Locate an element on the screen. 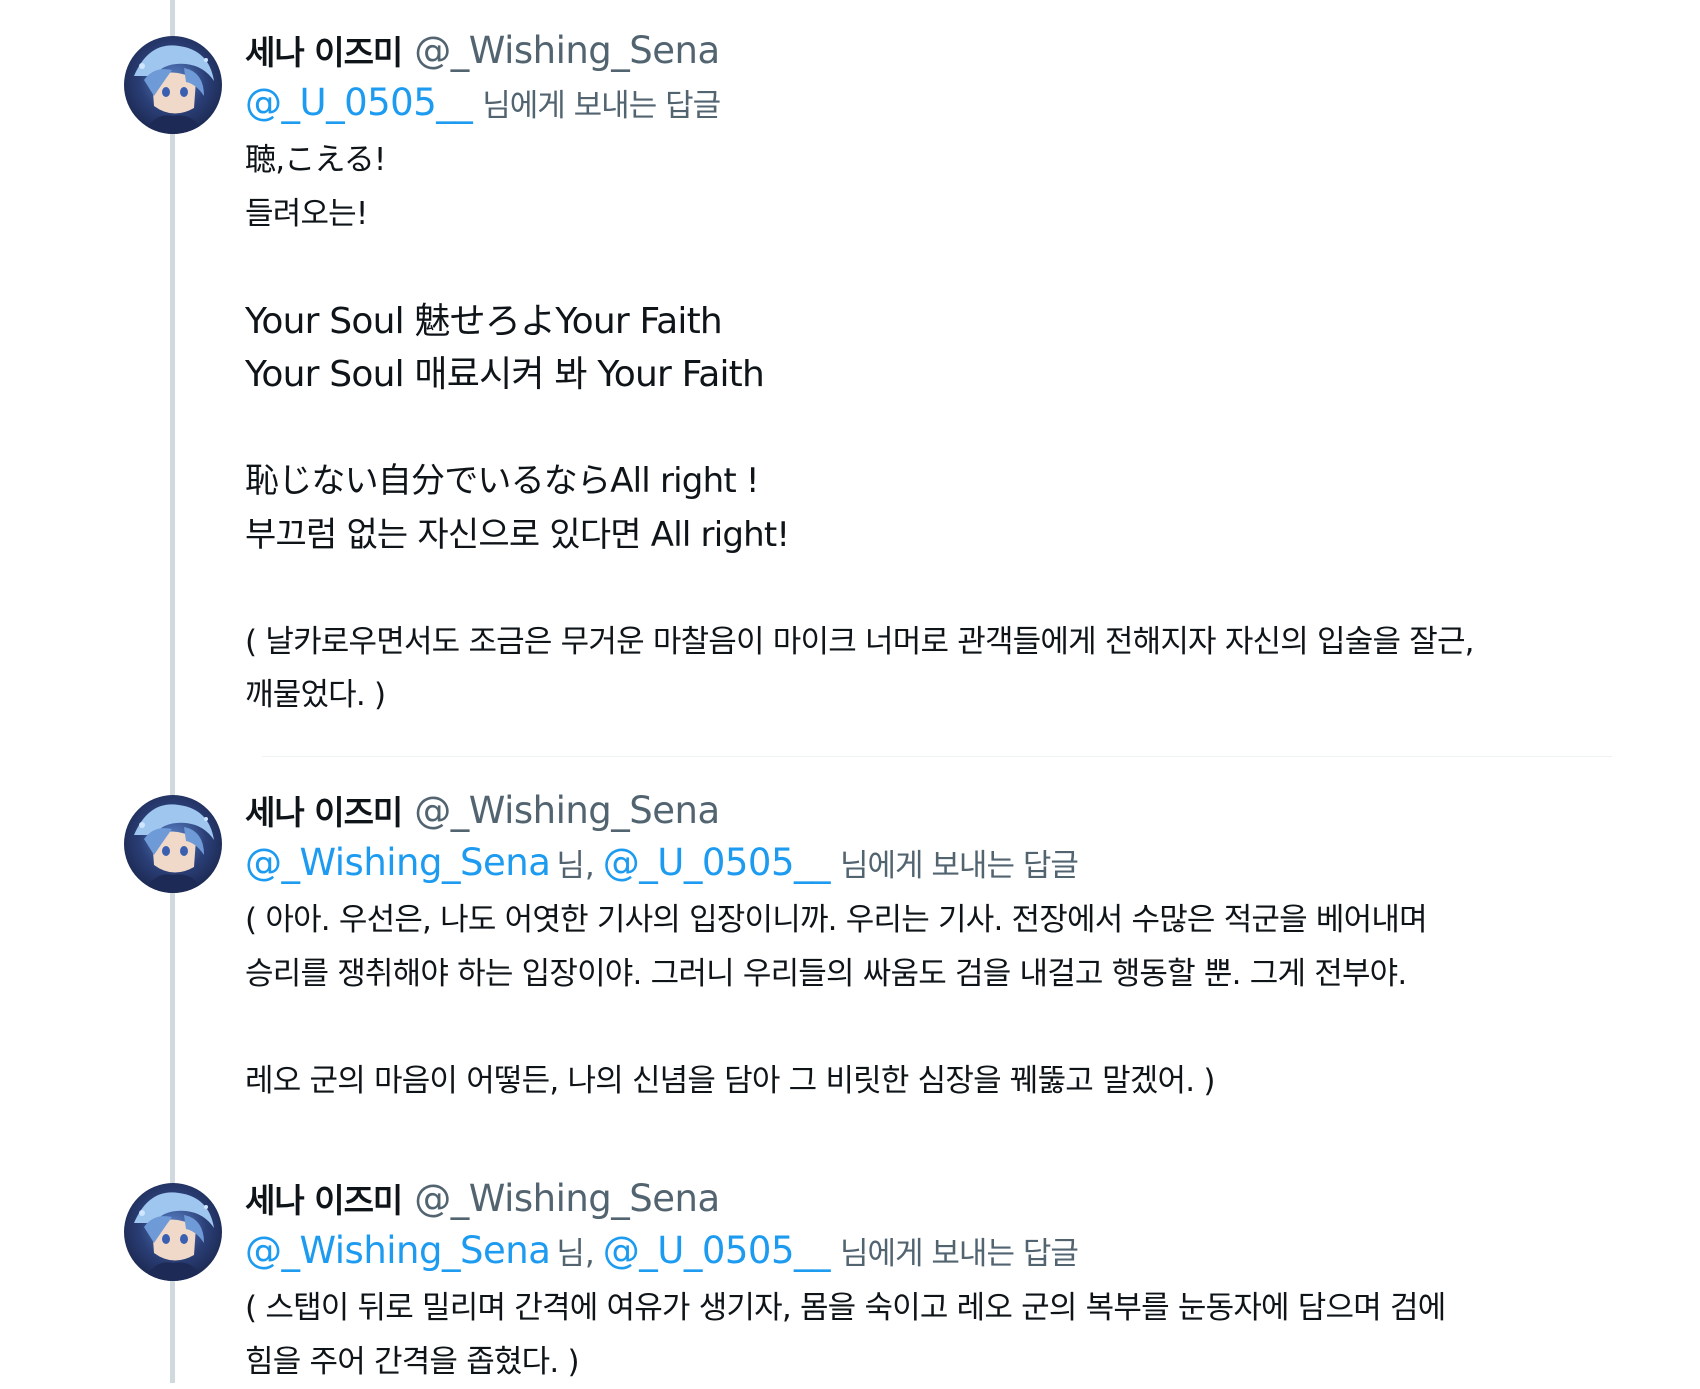  tweet-text-line: Your Soul 魅せろよYour Faith is located at coordinates (945, 322).